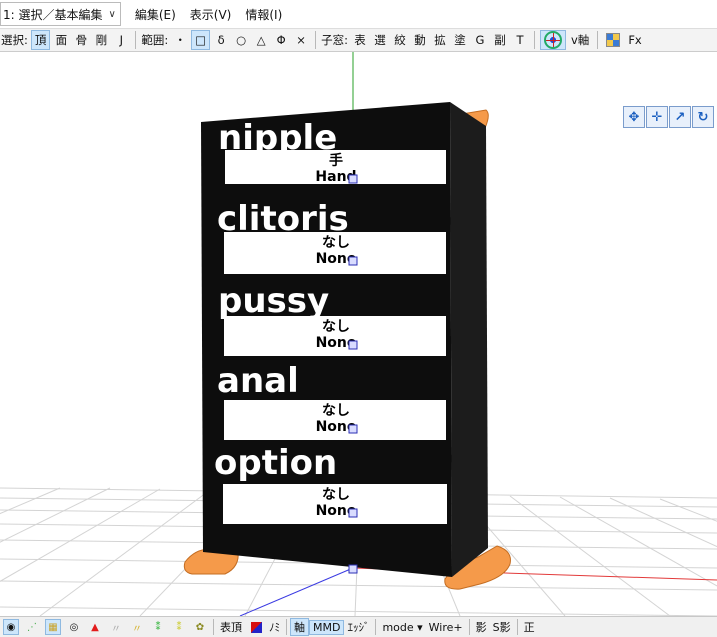  What do you see at coordinates (179, 627) in the screenshot?
I see `bone-yellow-icon: ⁑` at bounding box center [179, 627].